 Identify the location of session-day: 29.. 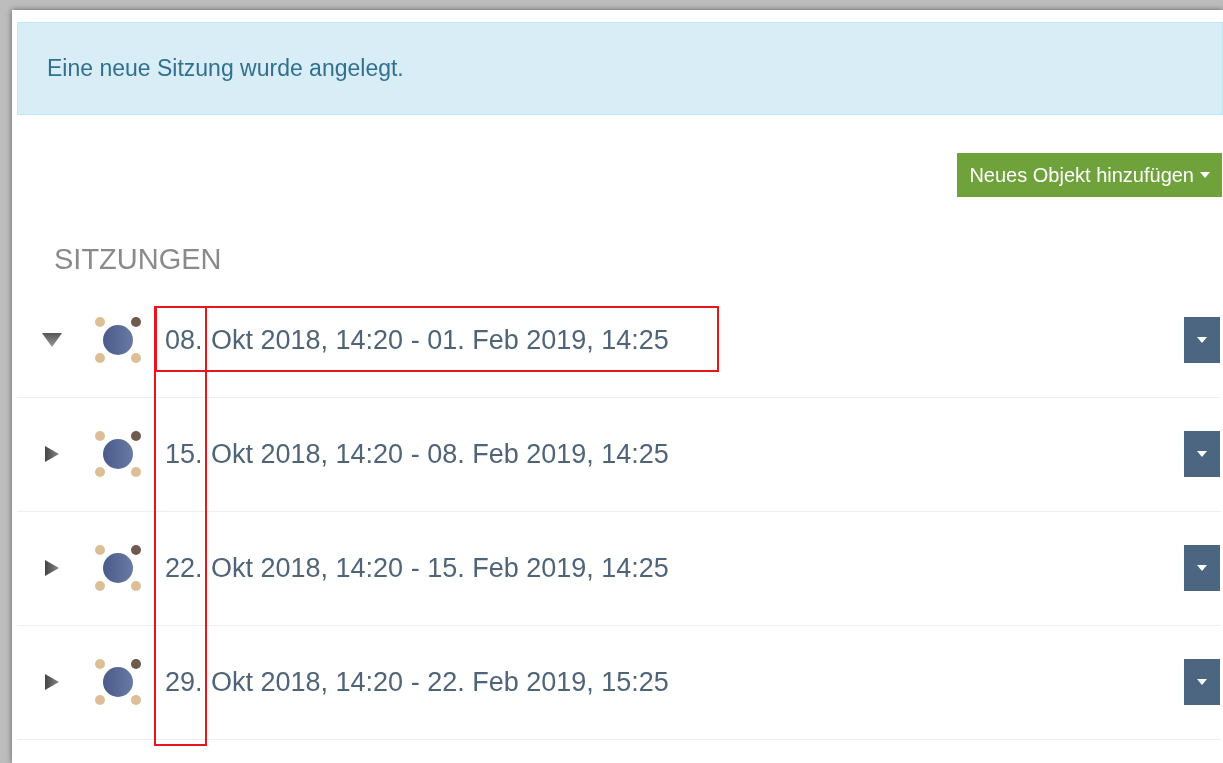
(188, 682).